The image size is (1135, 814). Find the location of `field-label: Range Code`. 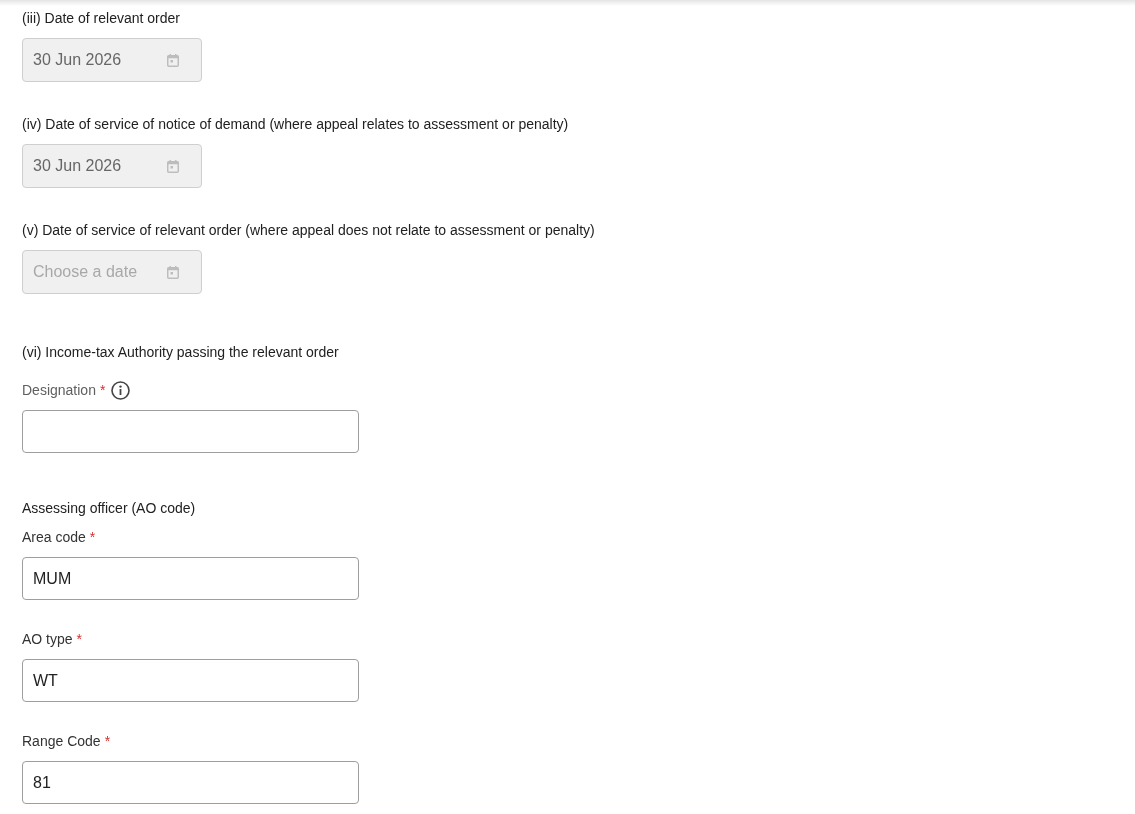

field-label: Range Code is located at coordinates (61, 741).